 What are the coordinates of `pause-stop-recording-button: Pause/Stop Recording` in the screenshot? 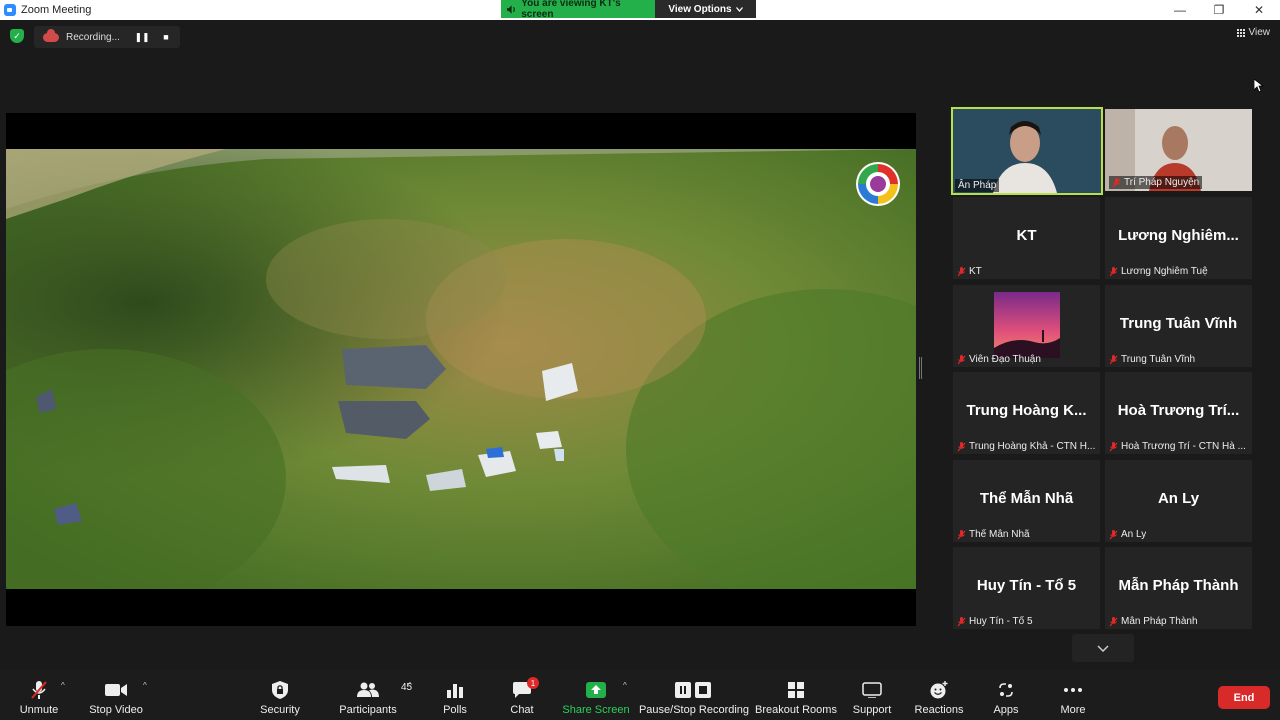 It's located at (694, 694).